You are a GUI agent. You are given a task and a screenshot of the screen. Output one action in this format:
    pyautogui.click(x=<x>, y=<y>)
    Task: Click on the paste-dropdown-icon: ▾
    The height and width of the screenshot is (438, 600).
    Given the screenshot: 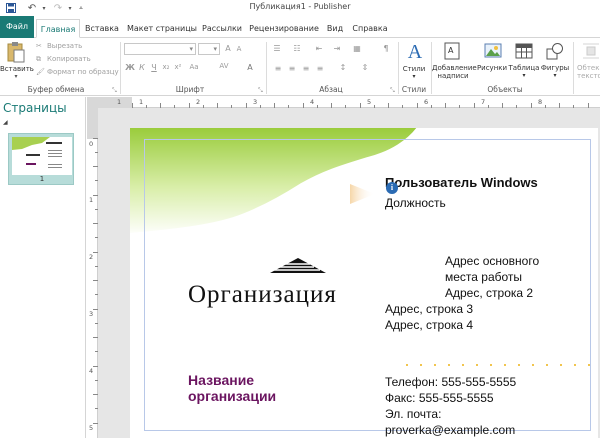 What is the action you would take?
    pyautogui.click(x=16, y=77)
    